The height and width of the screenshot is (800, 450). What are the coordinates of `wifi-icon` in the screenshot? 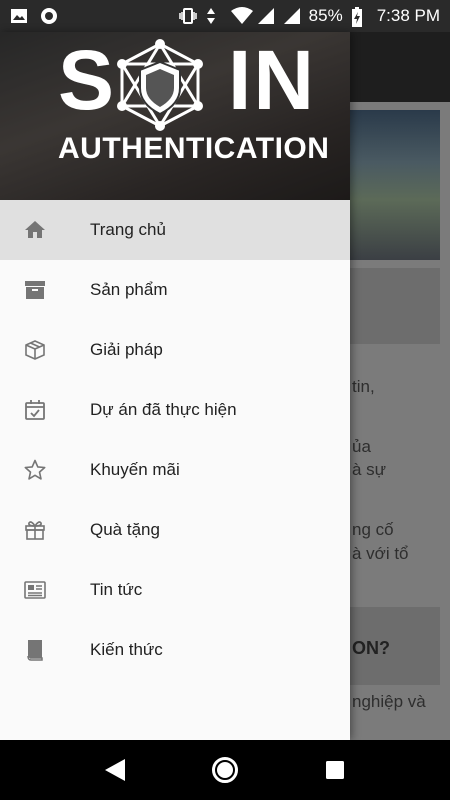 It's located at (241, 16).